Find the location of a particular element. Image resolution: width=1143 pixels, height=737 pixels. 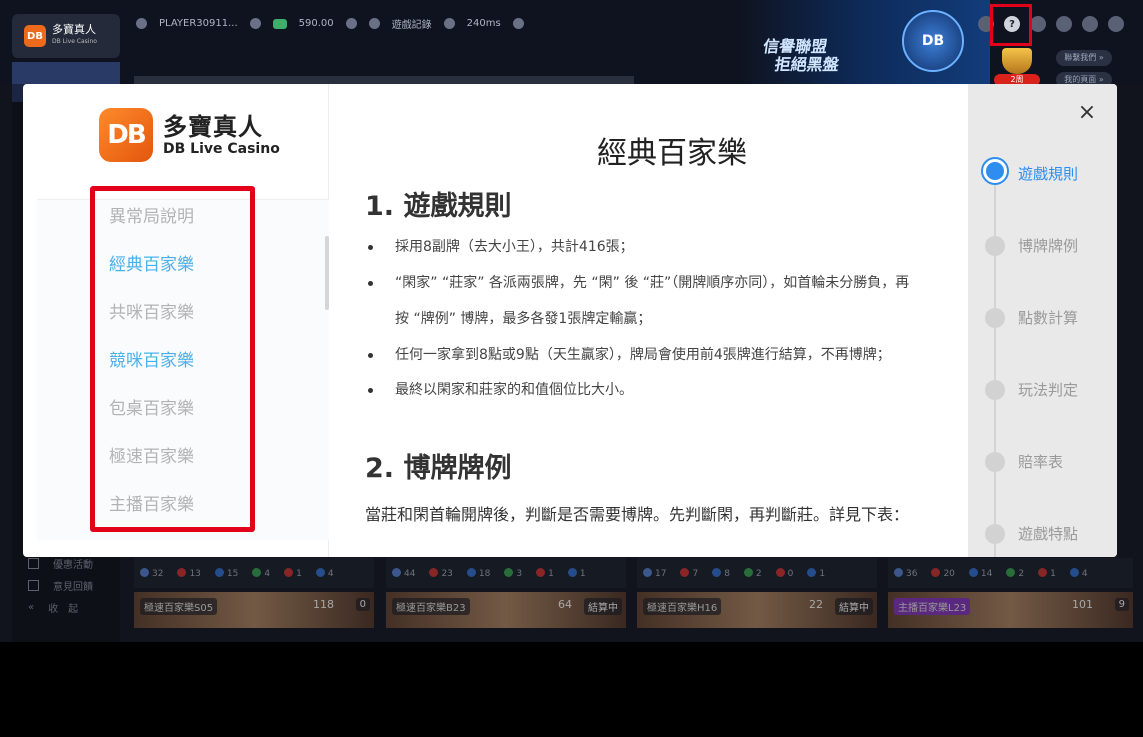

rule-item-continued: 按 “牌例” 博牌，最多各發1張牌定輸贏； is located at coordinates (523, 319).